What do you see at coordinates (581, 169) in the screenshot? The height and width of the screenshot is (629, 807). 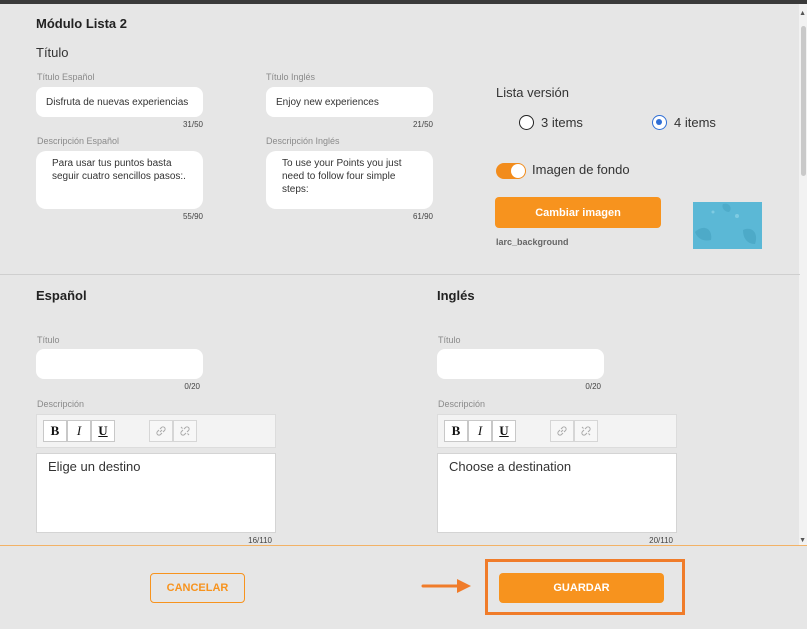 I see `background-image-label: Imagen de fondo` at bounding box center [581, 169].